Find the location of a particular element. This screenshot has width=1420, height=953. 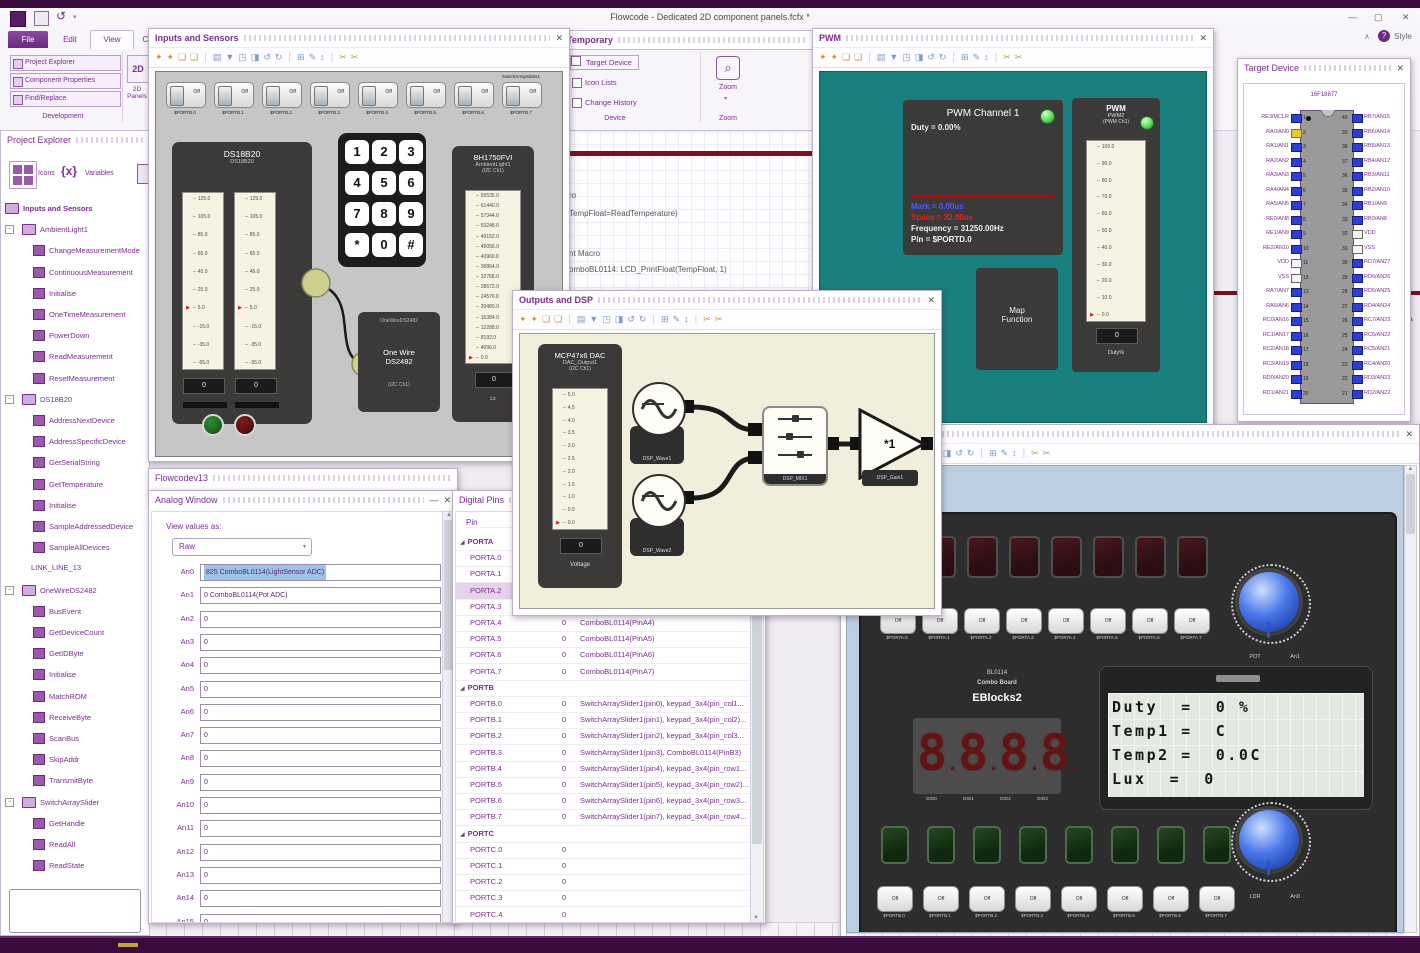

analog-window-header: Analog Window — ✕ is located at coordinates (303, 500).